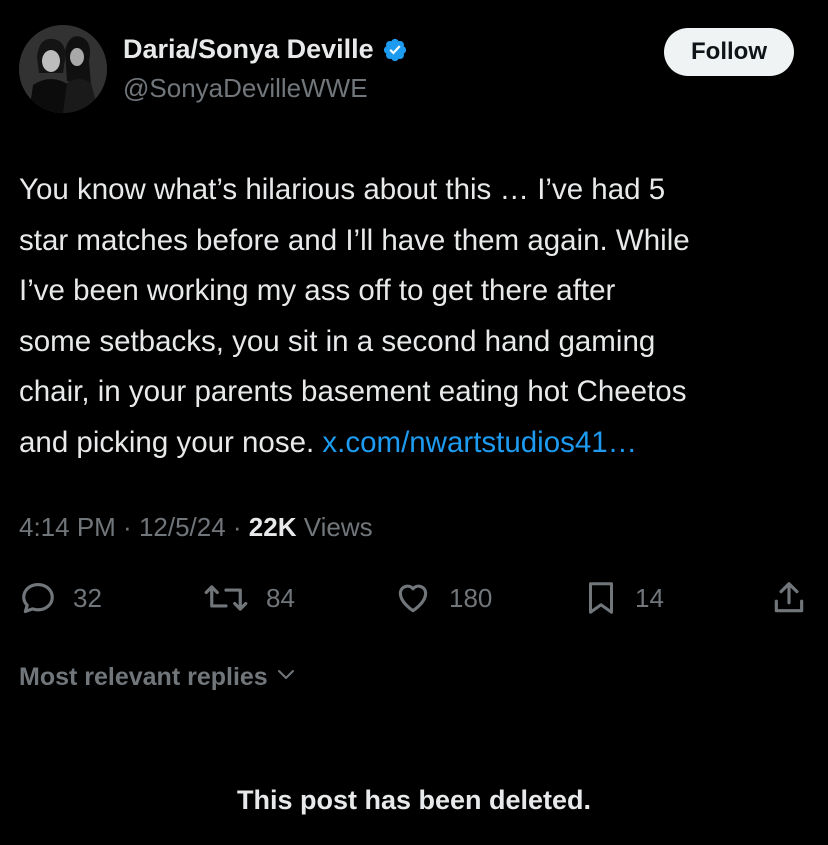 The height and width of the screenshot is (845, 828). Describe the element at coordinates (273, 527) in the screenshot. I see `views-count: 22K` at that location.